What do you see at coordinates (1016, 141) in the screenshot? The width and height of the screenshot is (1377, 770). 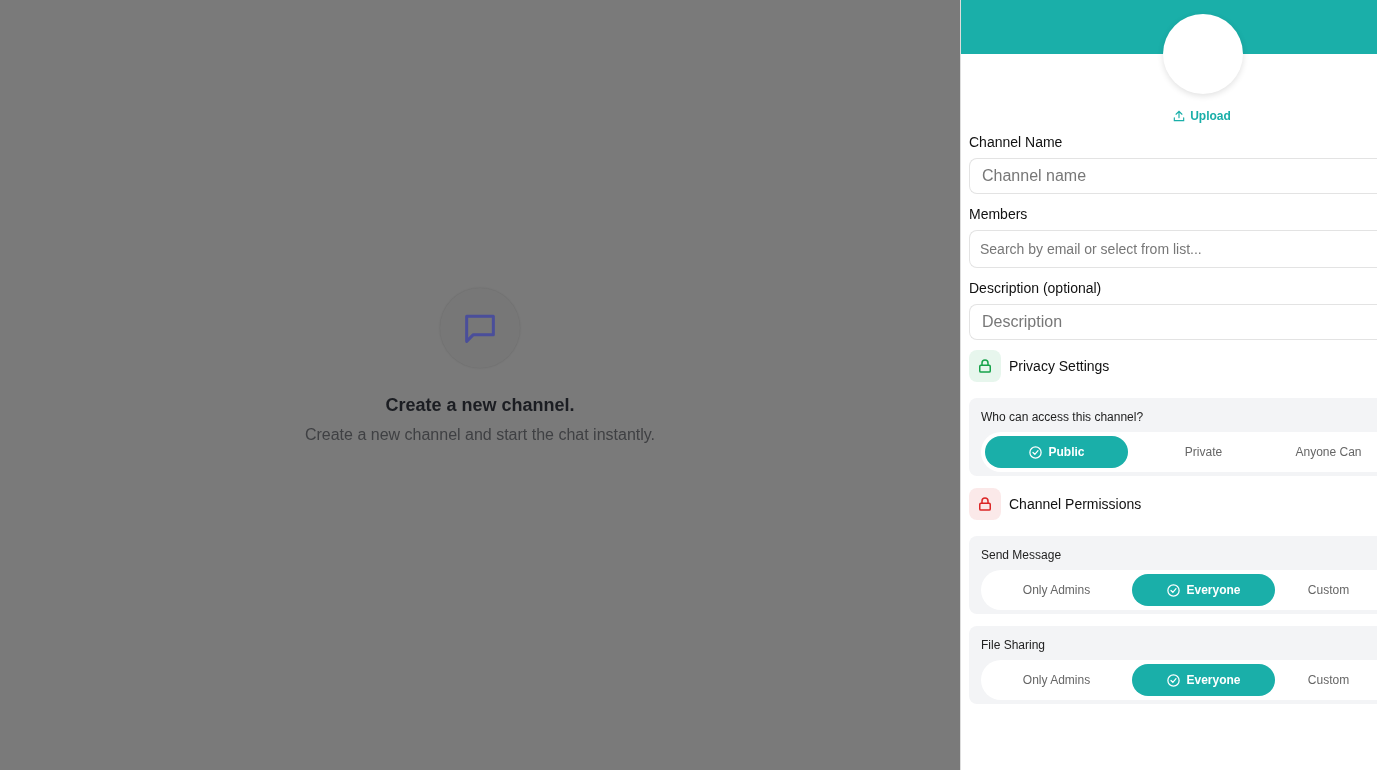 I see `field-label: Channel Name` at bounding box center [1016, 141].